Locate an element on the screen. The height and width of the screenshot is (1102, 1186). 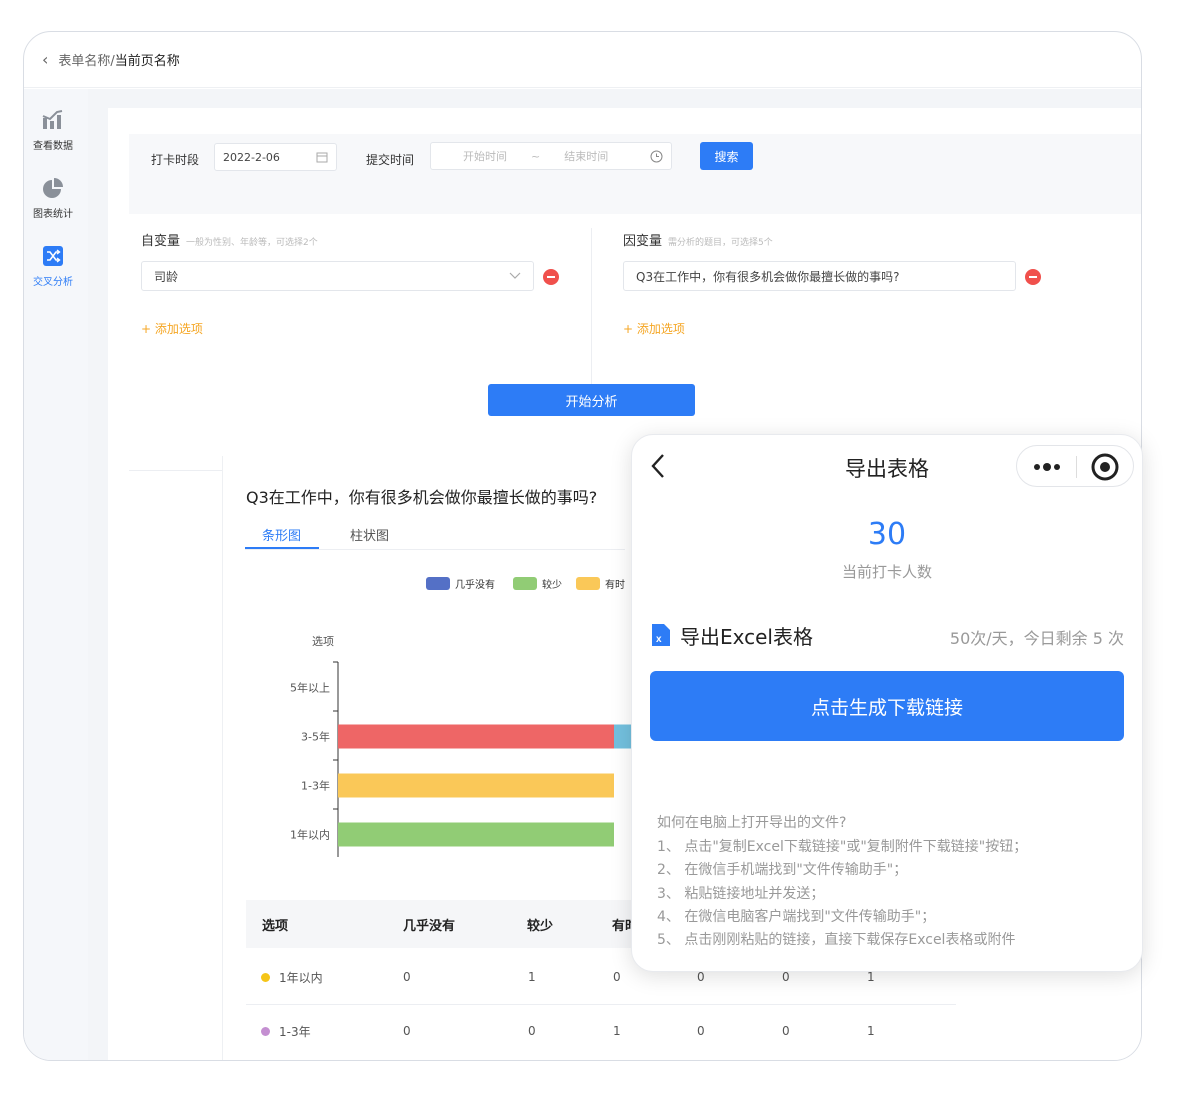
export-excel-title: 导出Excel表格 is located at coordinates (746, 637).